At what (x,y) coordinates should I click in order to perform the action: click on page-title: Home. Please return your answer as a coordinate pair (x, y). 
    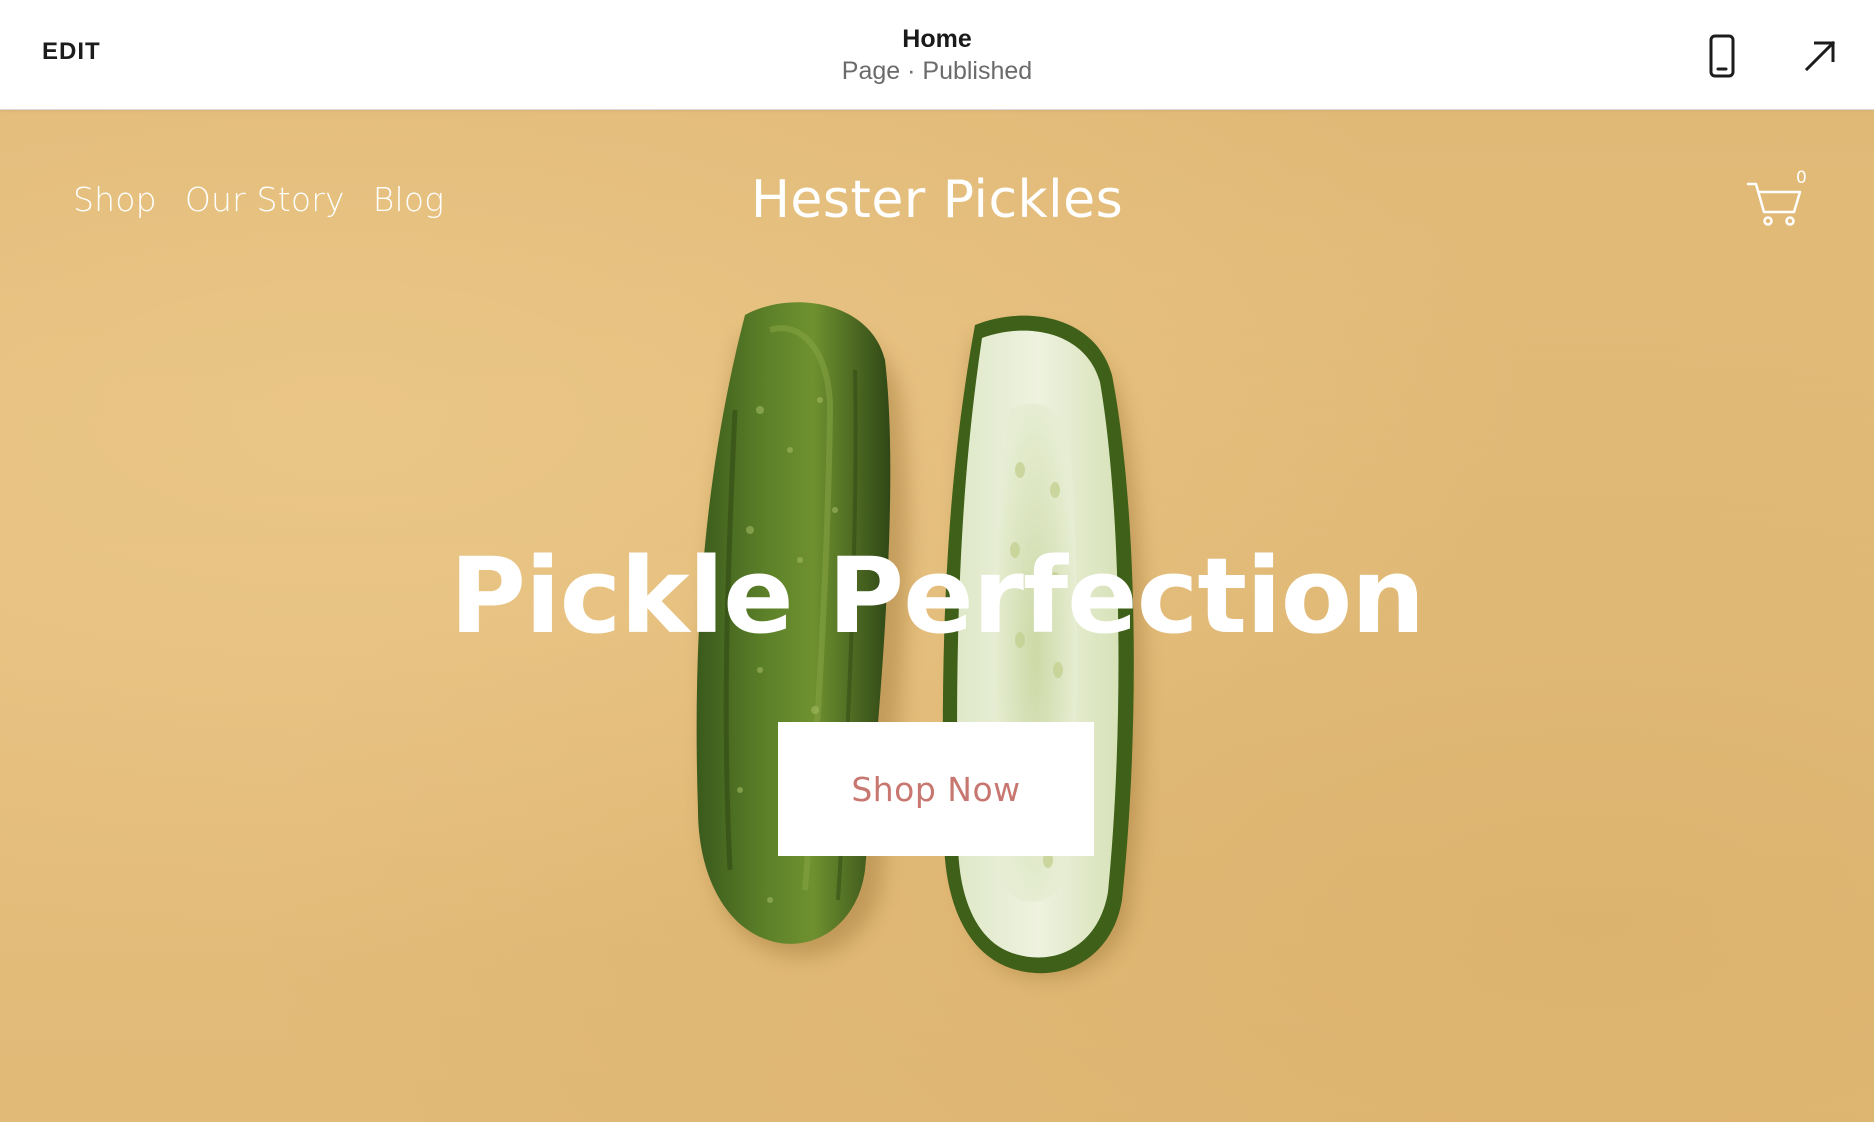
    Looking at the image, I should click on (937, 39).